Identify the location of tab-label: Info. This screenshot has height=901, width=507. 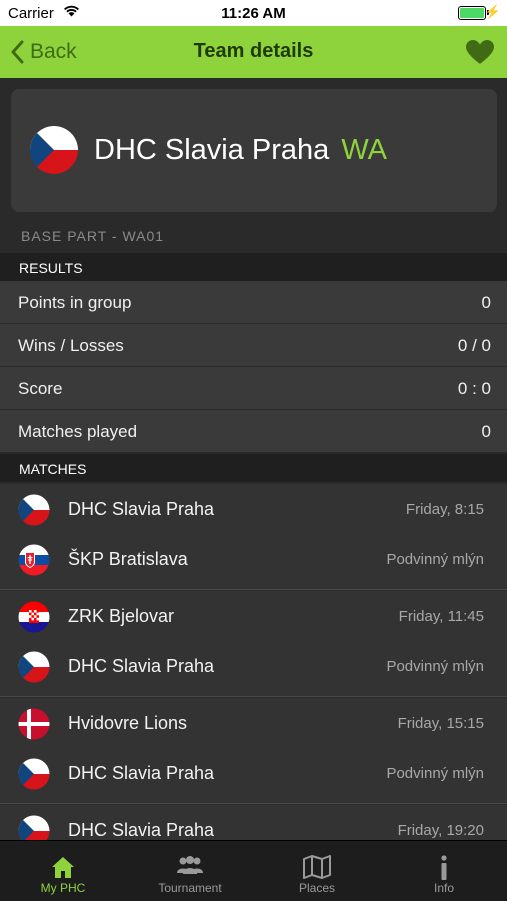
(443, 888).